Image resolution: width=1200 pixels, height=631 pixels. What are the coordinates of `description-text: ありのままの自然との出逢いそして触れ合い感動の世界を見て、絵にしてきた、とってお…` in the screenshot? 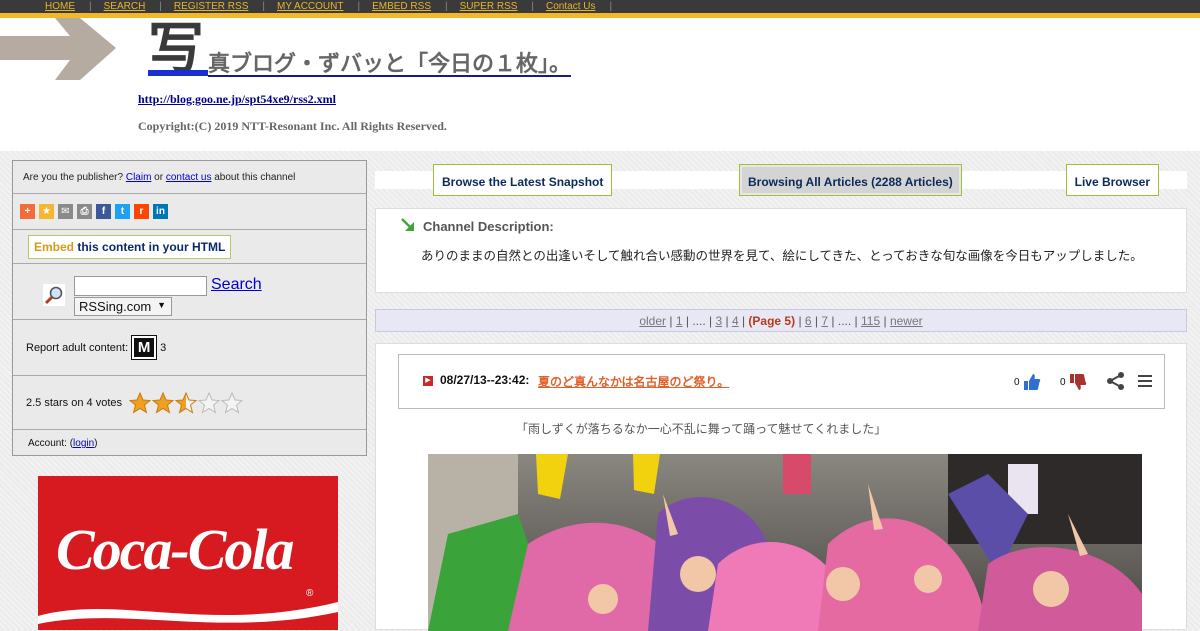 It's located at (782, 256).